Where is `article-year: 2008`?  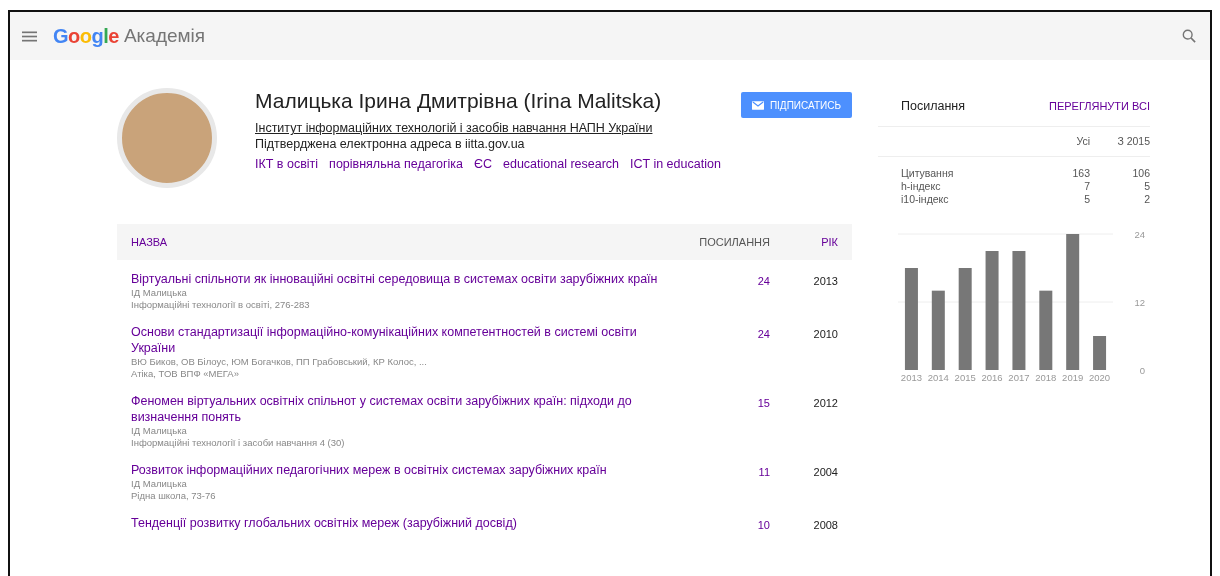
article-year: 2008 is located at coordinates (825, 525).